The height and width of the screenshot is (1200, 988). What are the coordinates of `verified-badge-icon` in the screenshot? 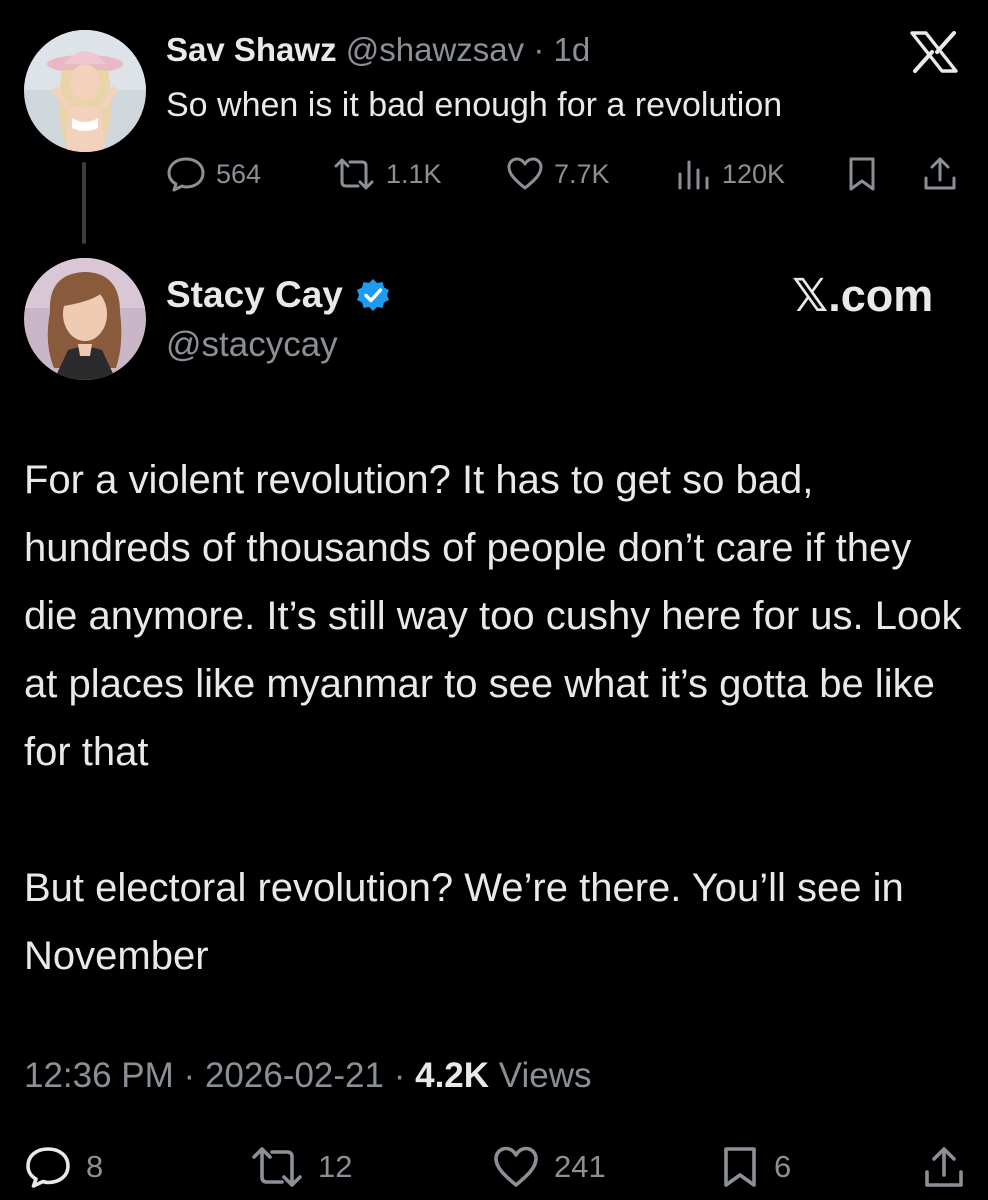 It's located at (367, 295).